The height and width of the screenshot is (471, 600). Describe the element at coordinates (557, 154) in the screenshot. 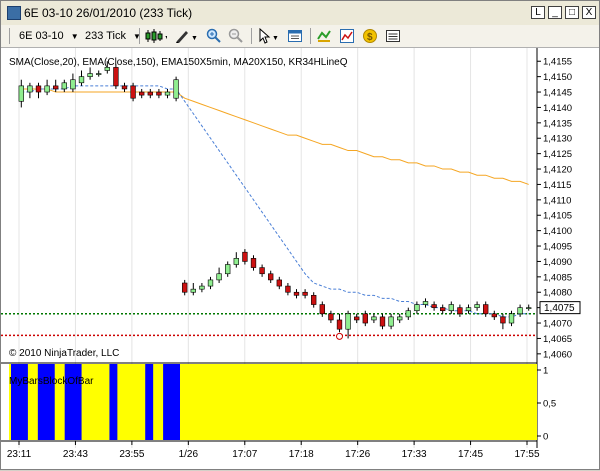

I see `price-tick-label: 1,4125` at that location.